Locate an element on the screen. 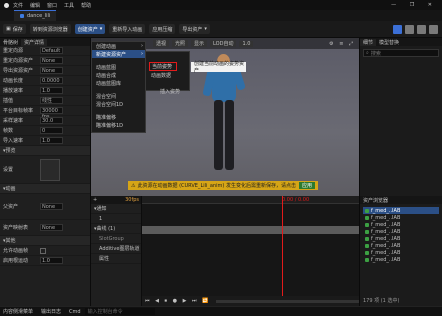  menu-item-new-pose-asset: 新建资源资产 › is located at coordinates (118, 54).